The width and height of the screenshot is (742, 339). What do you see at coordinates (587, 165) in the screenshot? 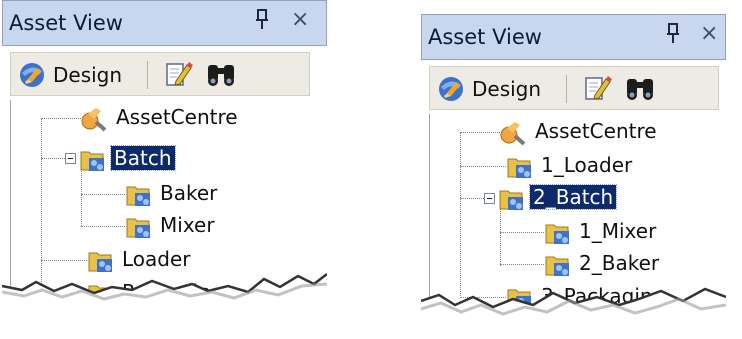
I see `tree-node-label: 1_Loader` at bounding box center [587, 165].